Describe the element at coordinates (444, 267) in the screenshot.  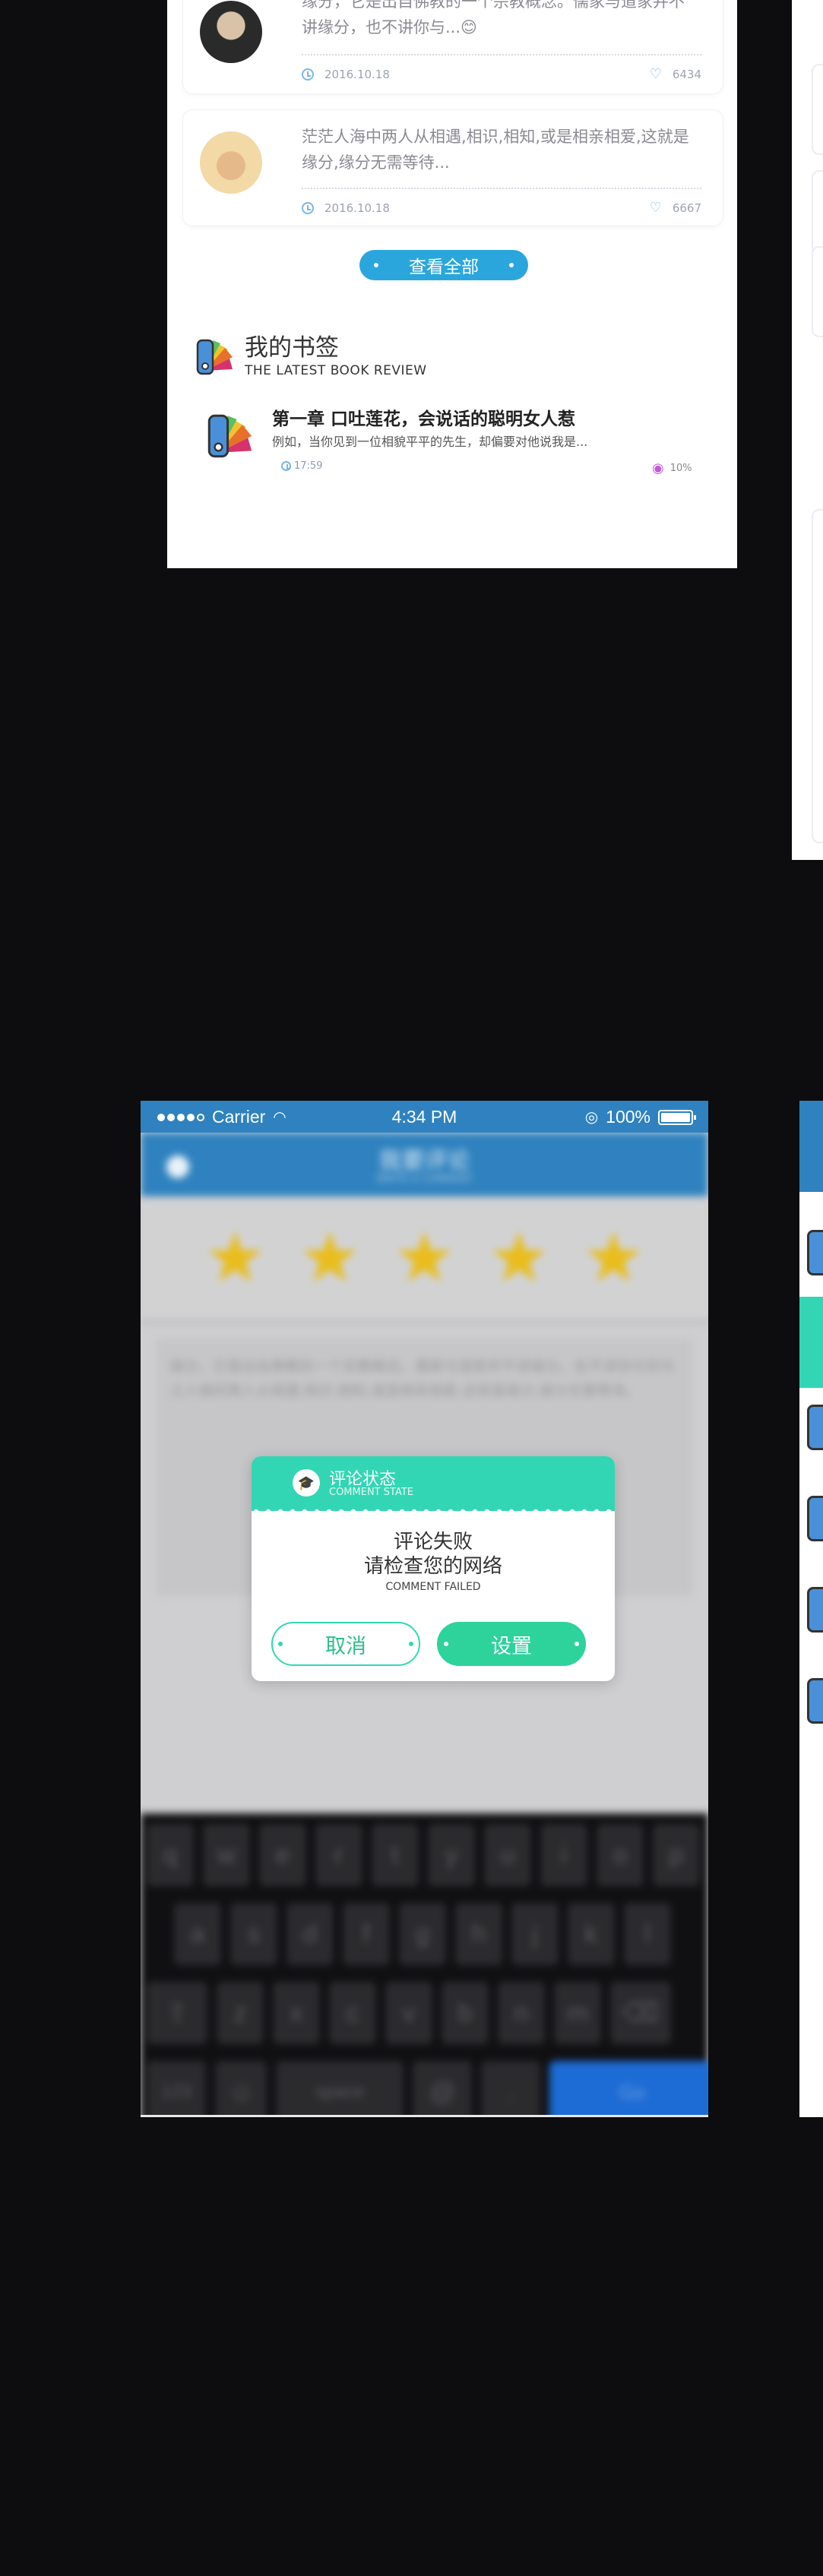
I see `view-all-label: 查看全部` at that location.